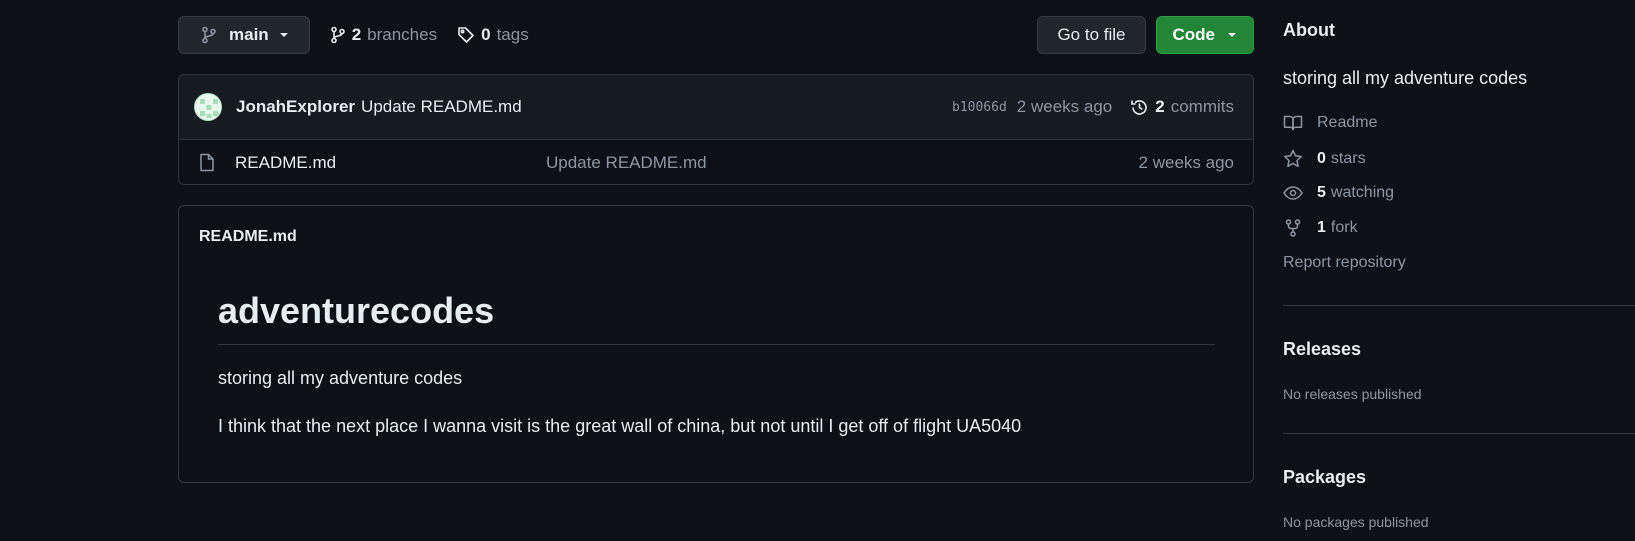 The height and width of the screenshot is (541, 1635). What do you see at coordinates (1293, 228) in the screenshot?
I see `repo-forked-icon` at bounding box center [1293, 228].